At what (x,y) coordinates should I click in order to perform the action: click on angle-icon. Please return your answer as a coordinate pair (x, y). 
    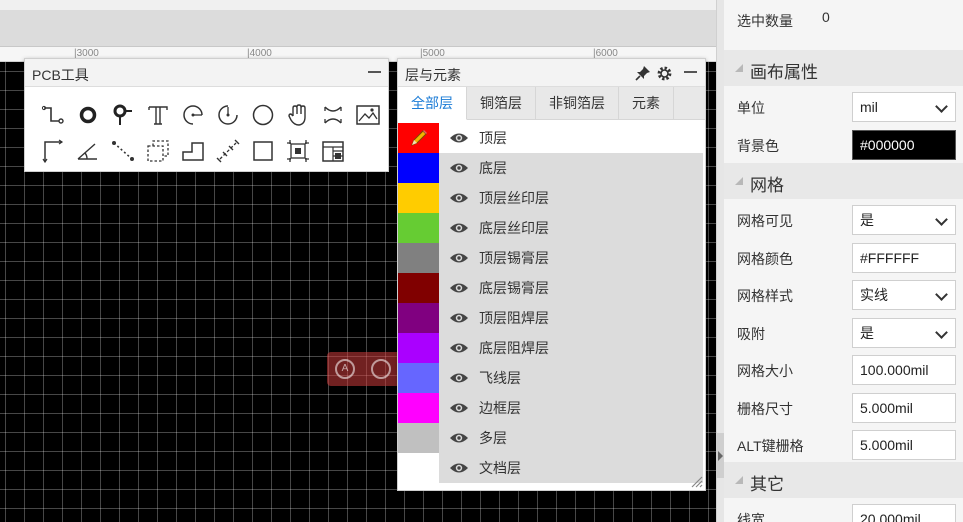
    Looking at the image, I should click on (87, 151).